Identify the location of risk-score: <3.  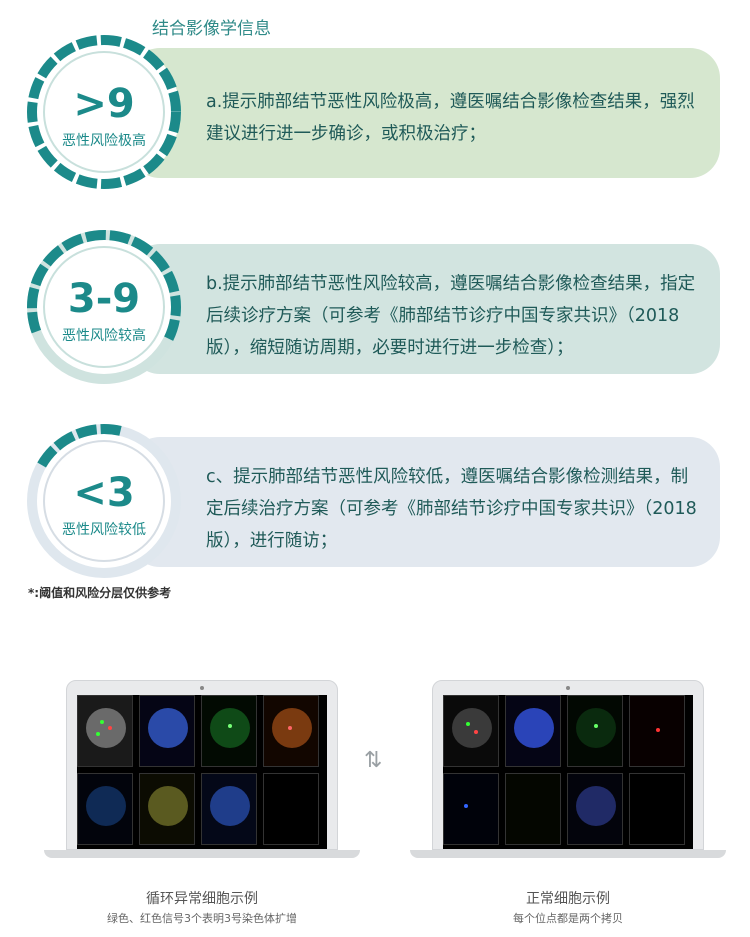
(104, 493).